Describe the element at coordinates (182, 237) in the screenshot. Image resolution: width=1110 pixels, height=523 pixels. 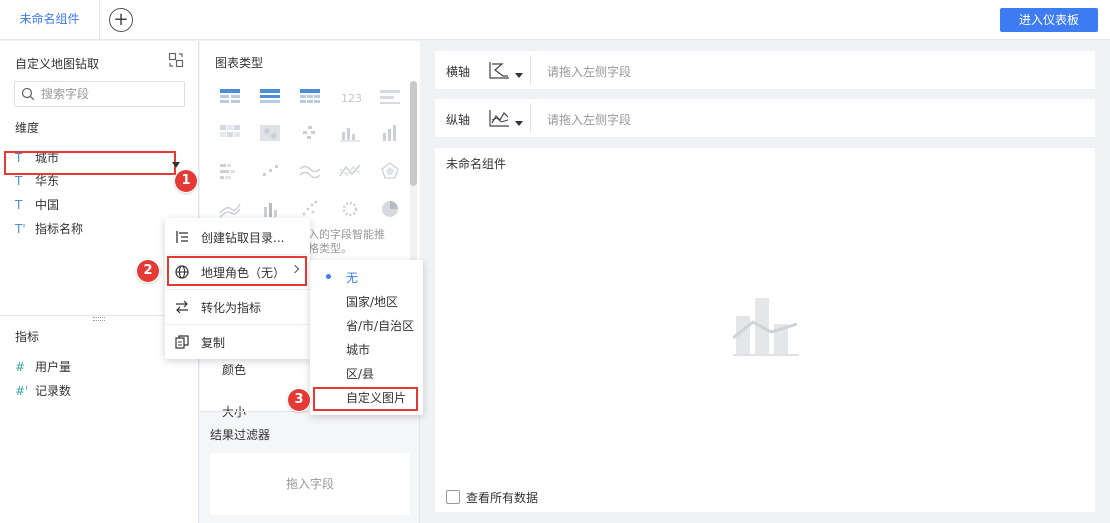
I see `drill-directory-icon` at that location.